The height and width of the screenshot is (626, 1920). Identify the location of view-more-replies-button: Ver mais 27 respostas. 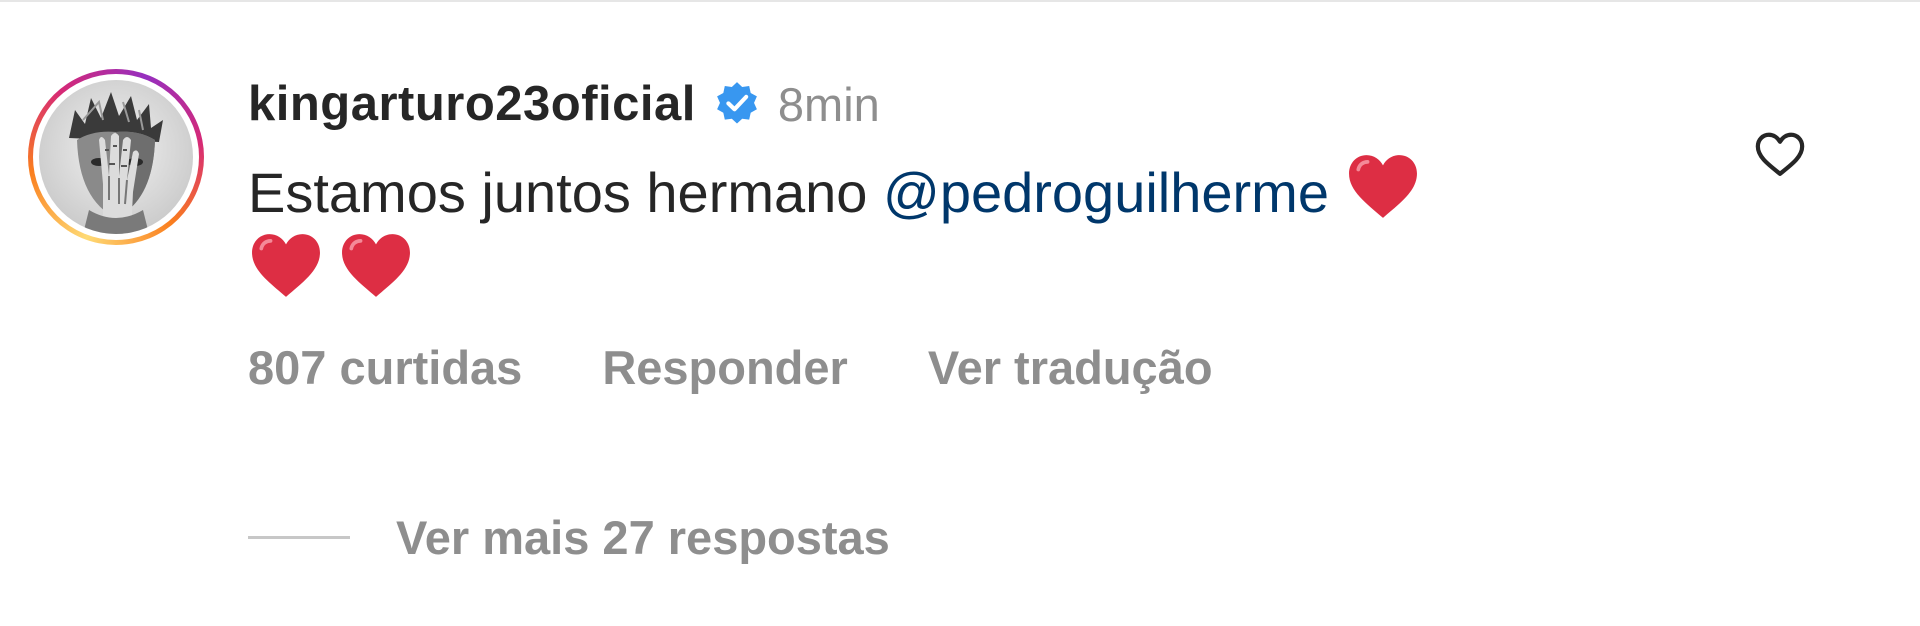
(569, 537).